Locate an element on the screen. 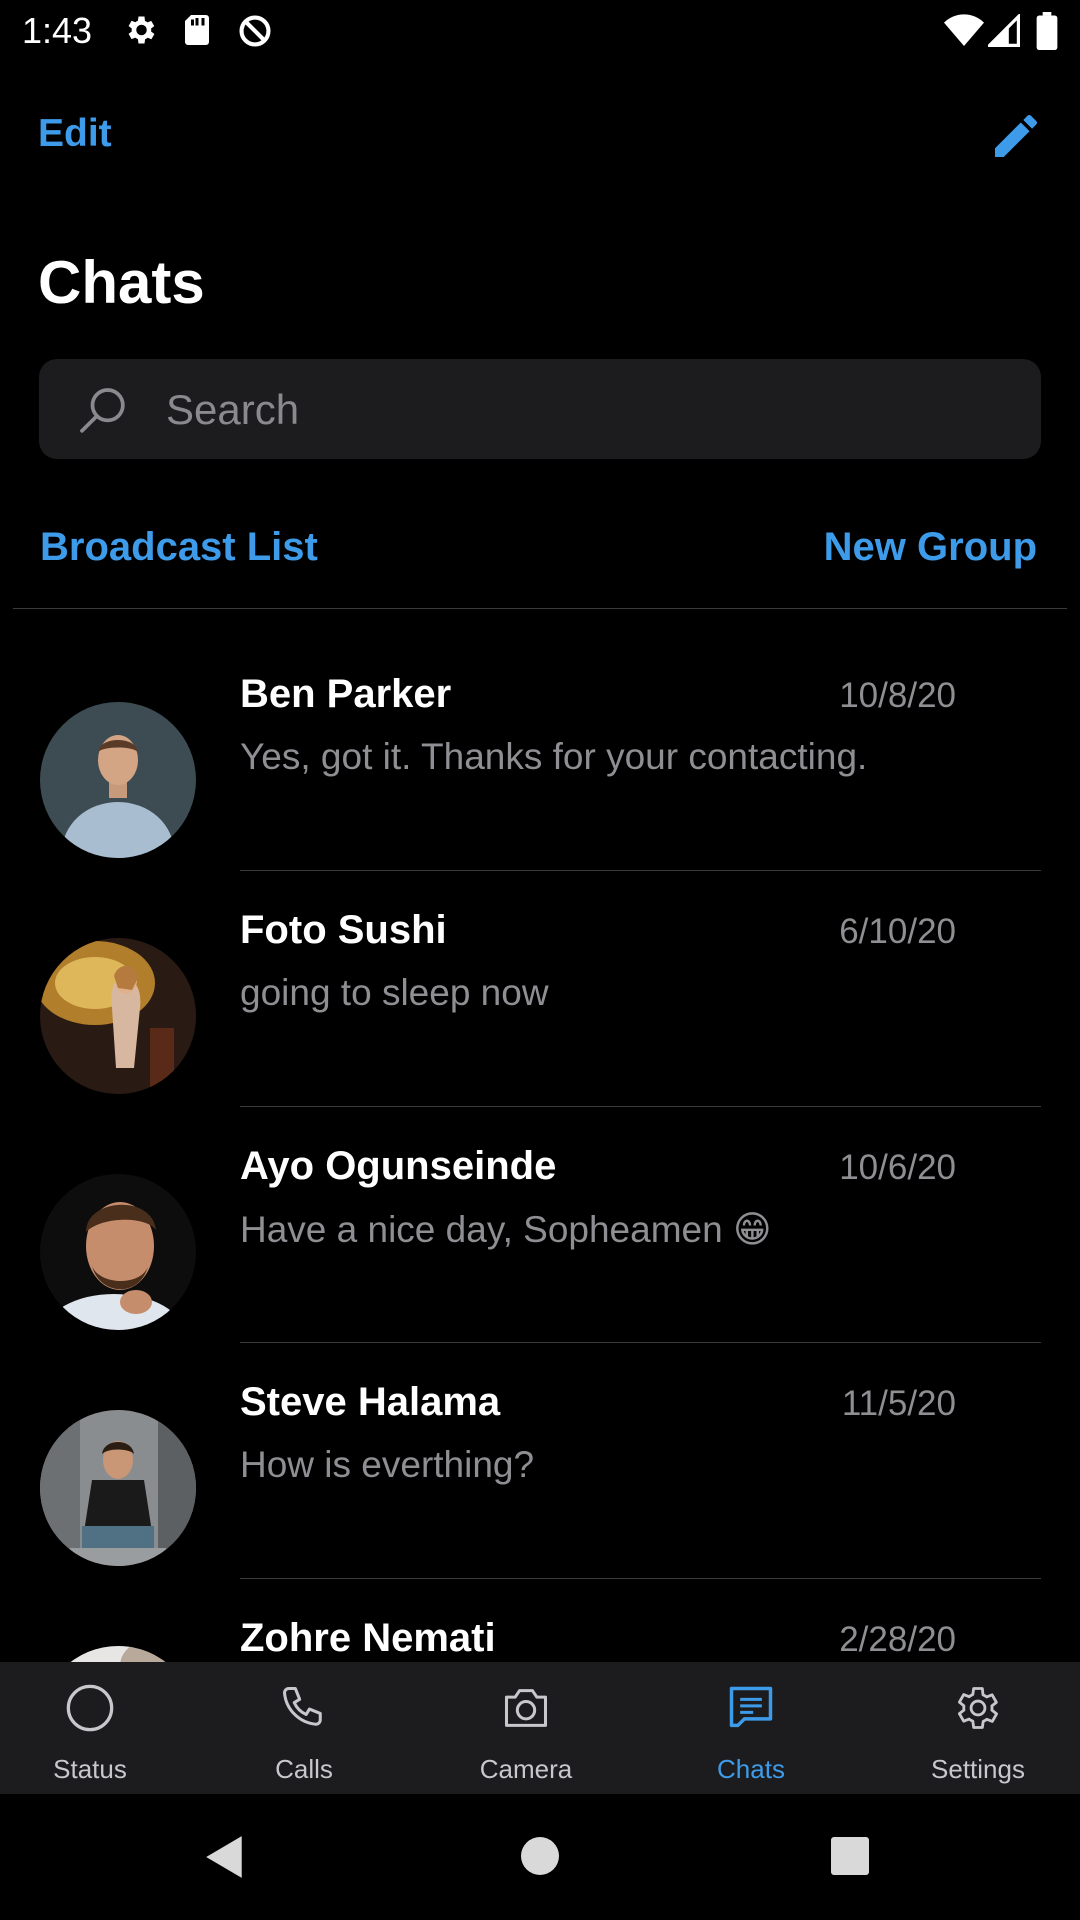  chat-preview: going to sleep now is located at coordinates (394, 992).